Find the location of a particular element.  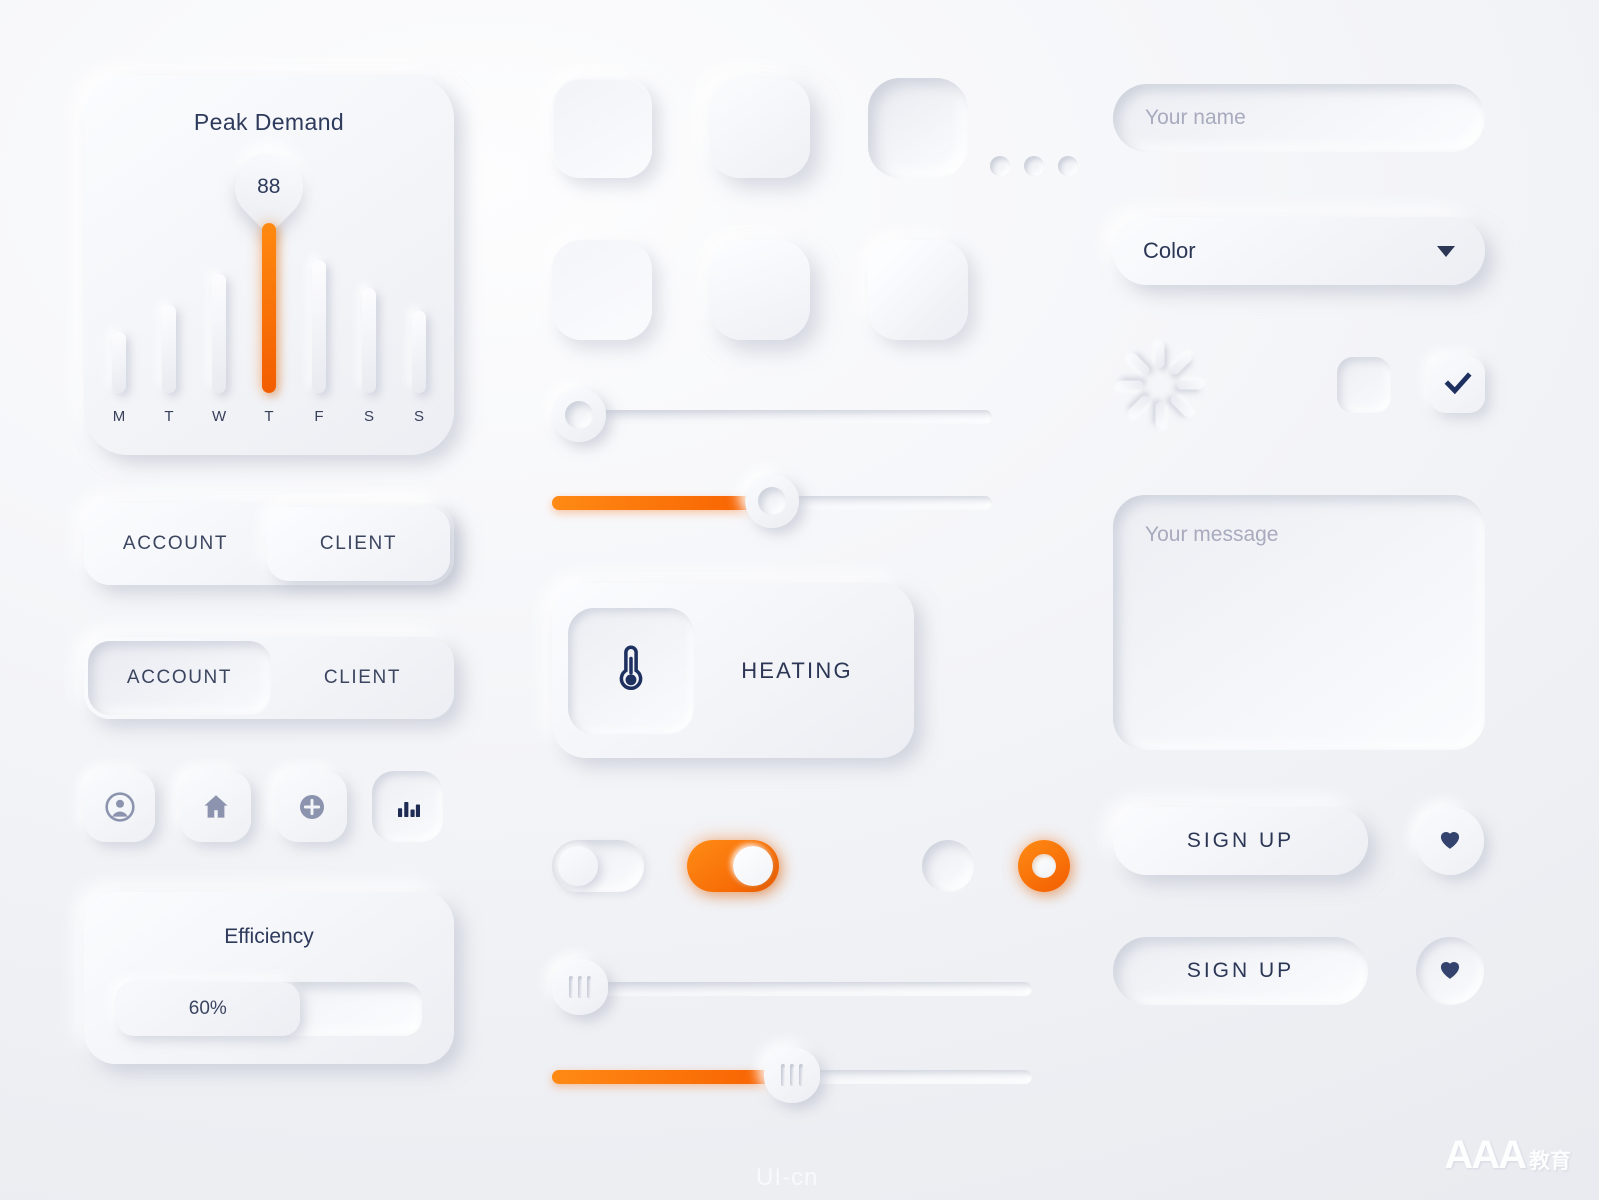

message-textarea: Your message is located at coordinates (1299, 622).